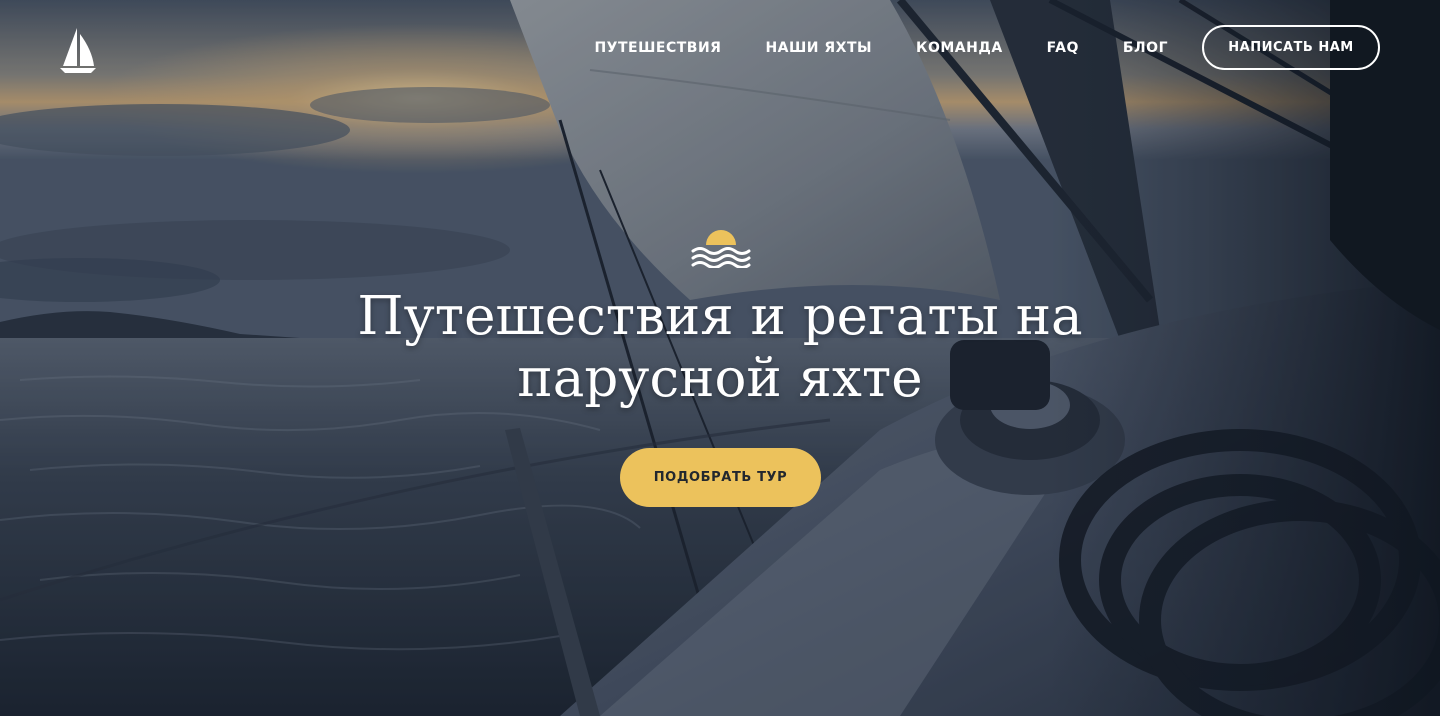 The image size is (1440, 716). Describe the element at coordinates (1291, 47) in the screenshot. I see `contact-us-button: НАПИСАТЬ НАМ` at that location.